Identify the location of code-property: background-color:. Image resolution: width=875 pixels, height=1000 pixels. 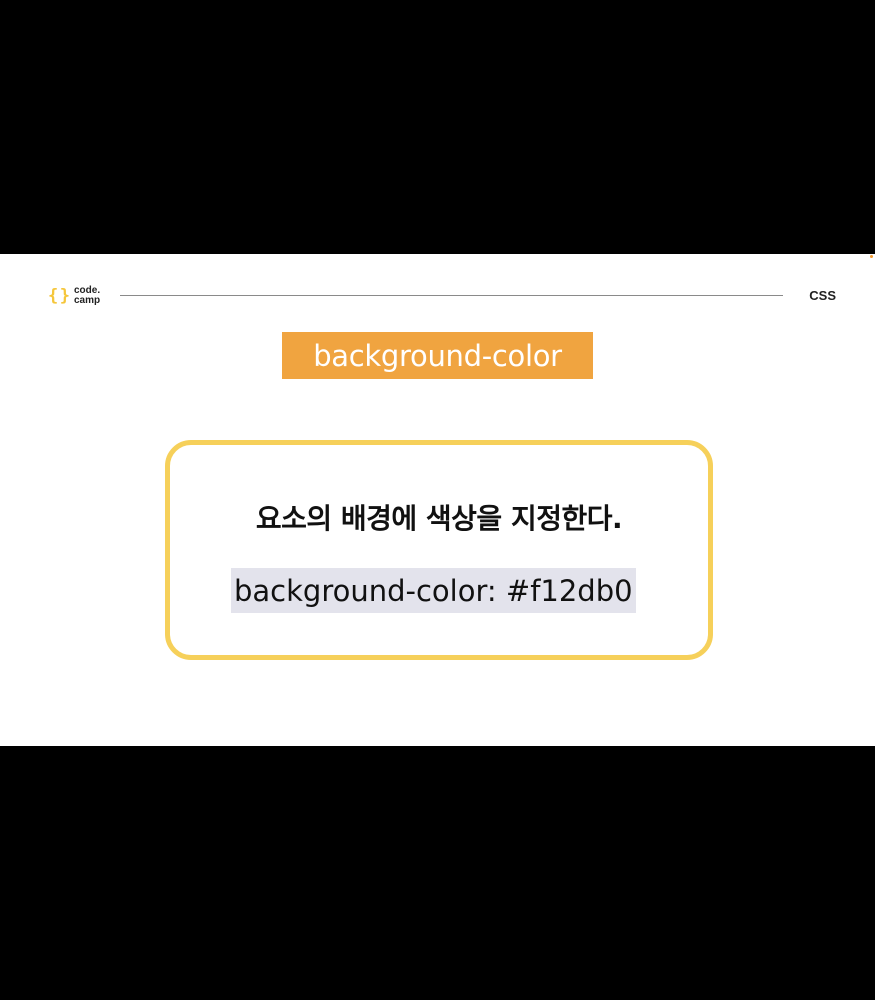
(365, 590).